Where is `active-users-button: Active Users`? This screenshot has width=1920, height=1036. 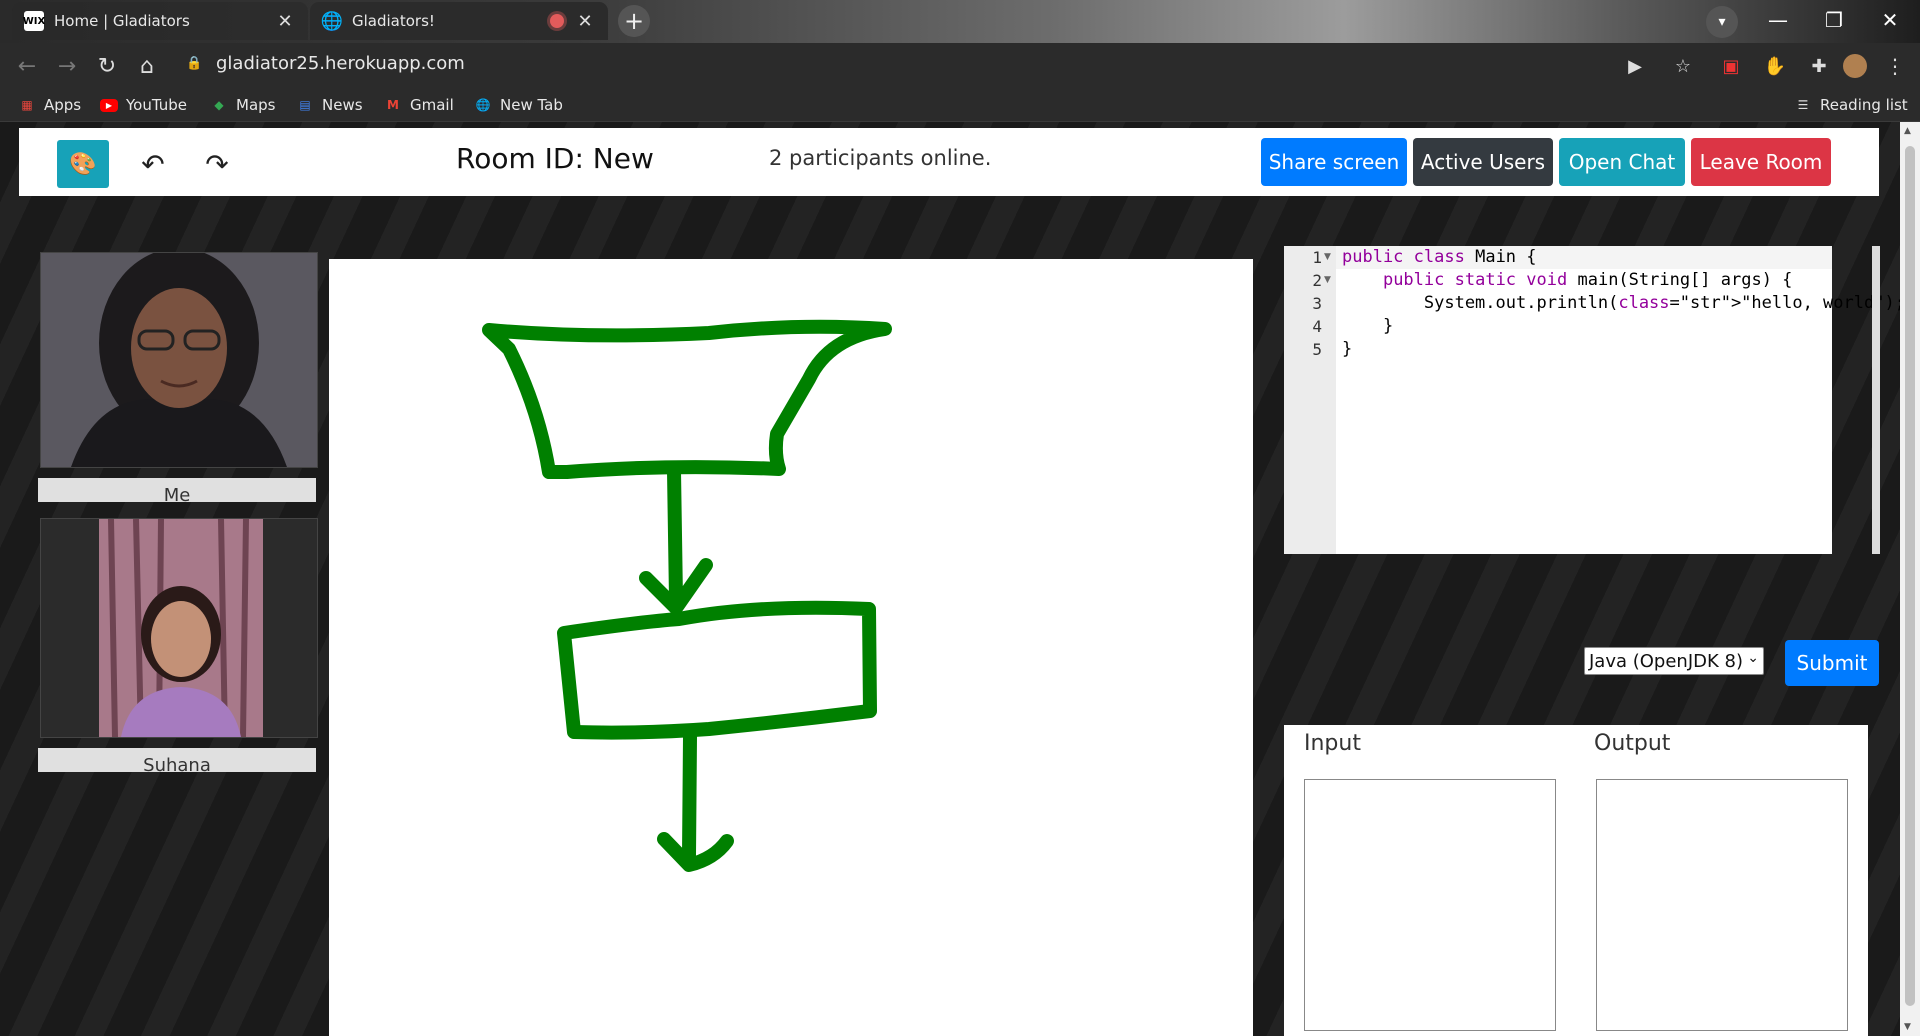
active-users-button: Active Users is located at coordinates (1483, 162).